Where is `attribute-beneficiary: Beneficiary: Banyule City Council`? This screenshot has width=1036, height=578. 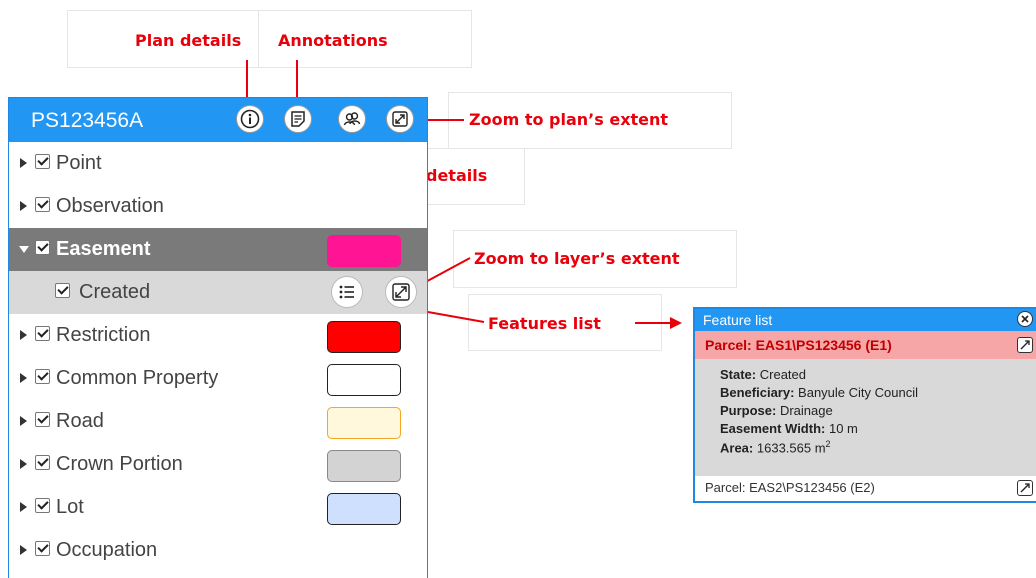
attribute-beneficiary: Beneficiary: Banyule City Council is located at coordinates (819, 392).